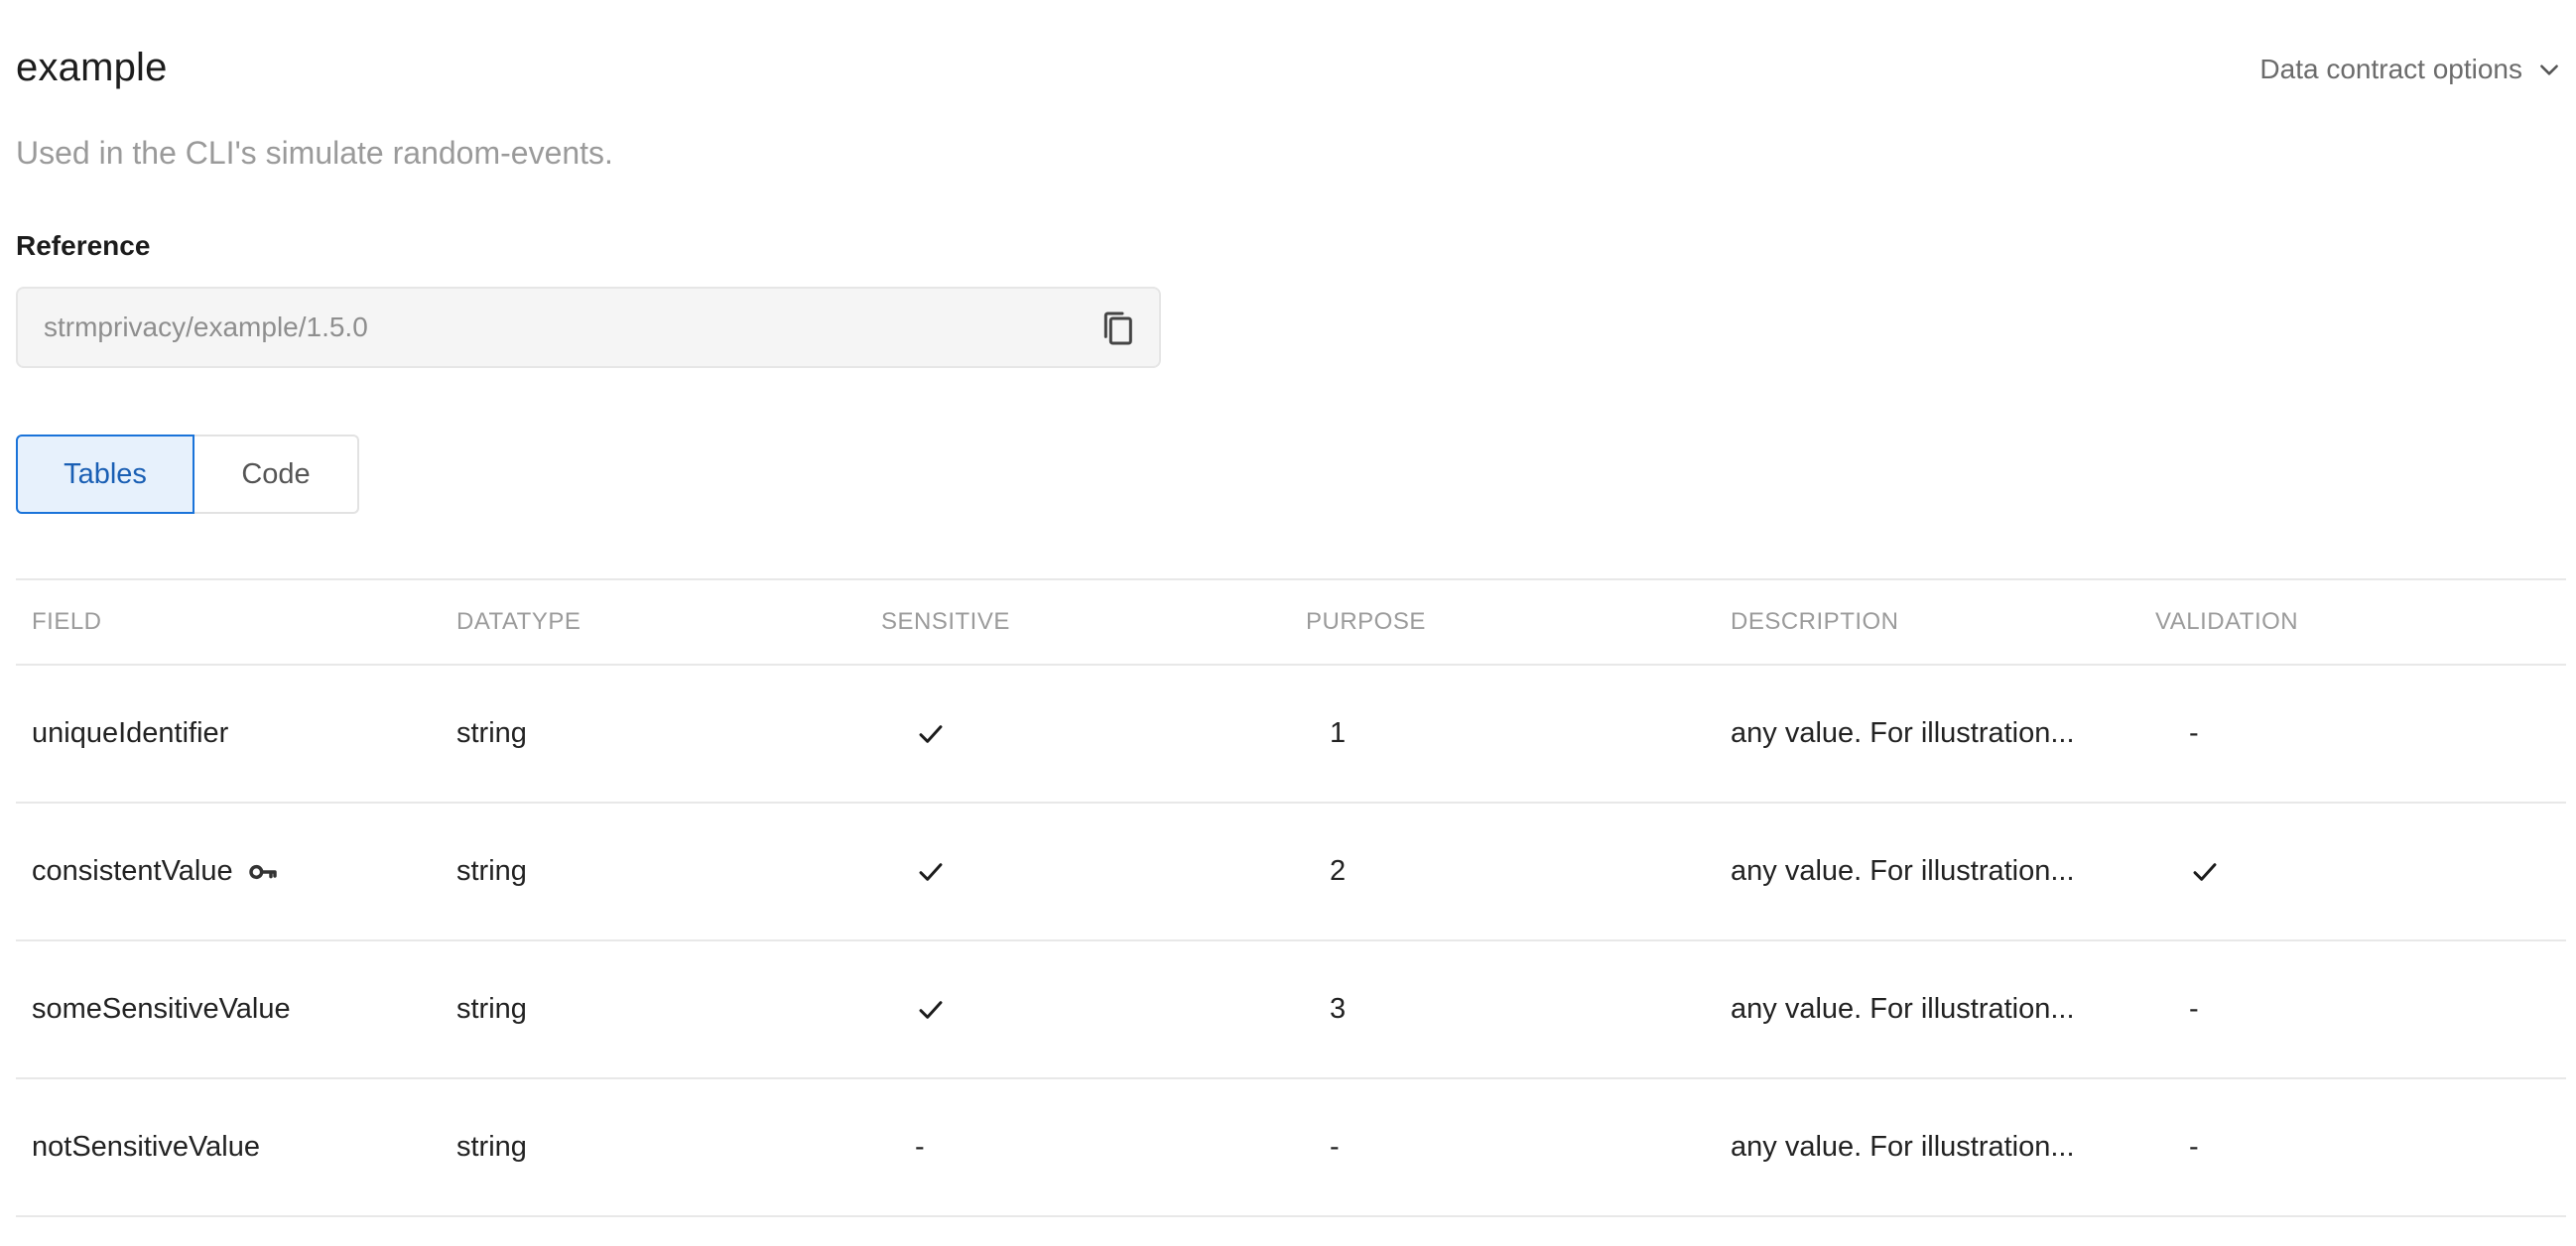  I want to click on sensitive-cell: -, so click(1078, 1147).